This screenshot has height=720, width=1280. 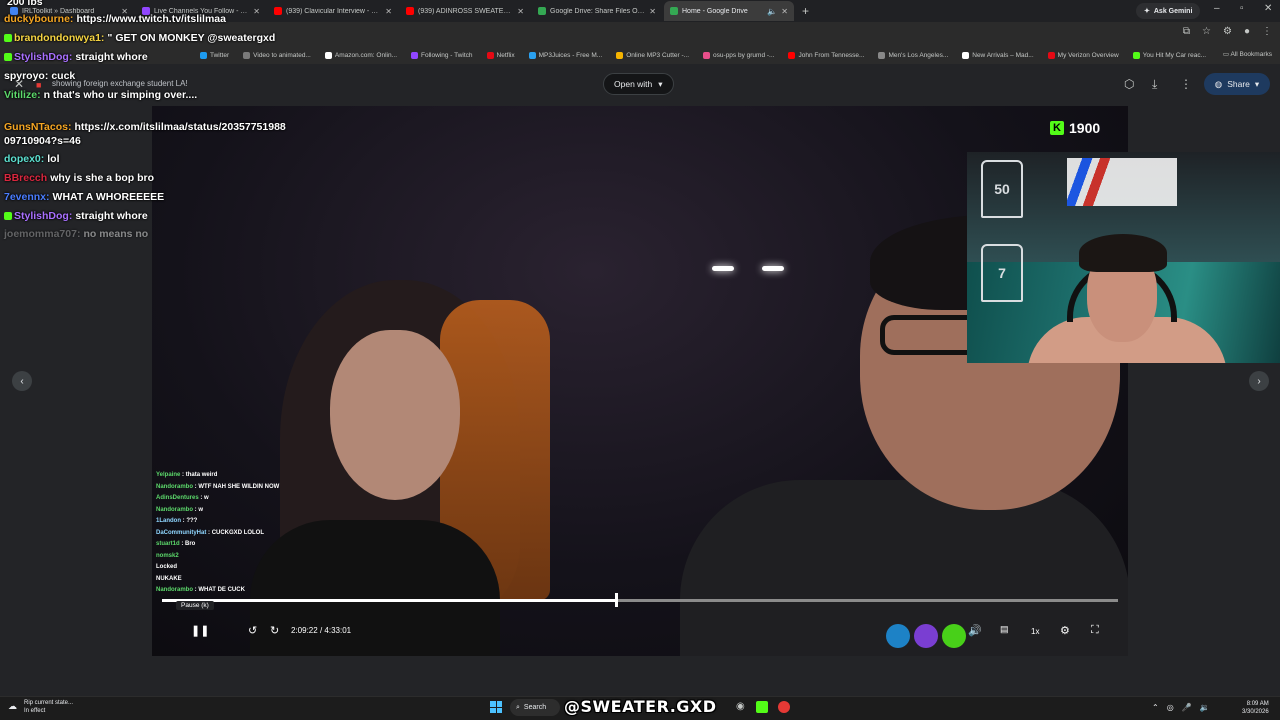 What do you see at coordinates (762, 707) in the screenshot?
I see `kick-app-icon` at bounding box center [762, 707].